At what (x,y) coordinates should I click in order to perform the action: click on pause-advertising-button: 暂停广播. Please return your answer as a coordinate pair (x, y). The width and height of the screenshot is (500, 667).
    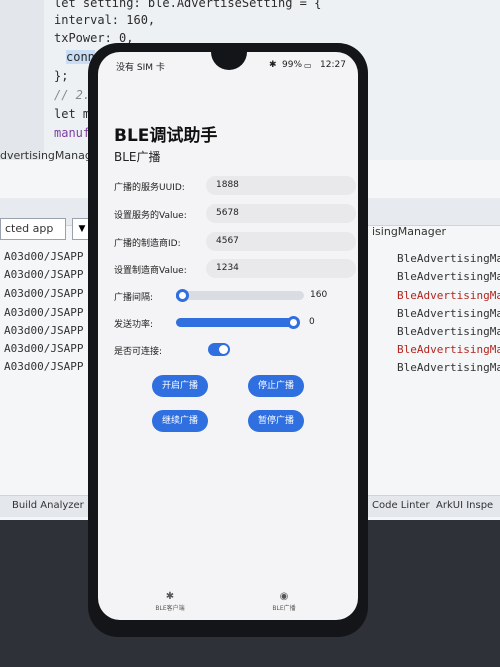
    Looking at the image, I should click on (276, 421).